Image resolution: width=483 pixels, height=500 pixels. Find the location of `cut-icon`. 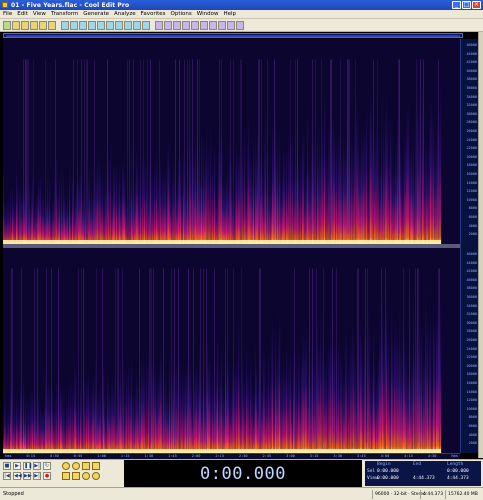

cut-icon is located at coordinates (65, 25).